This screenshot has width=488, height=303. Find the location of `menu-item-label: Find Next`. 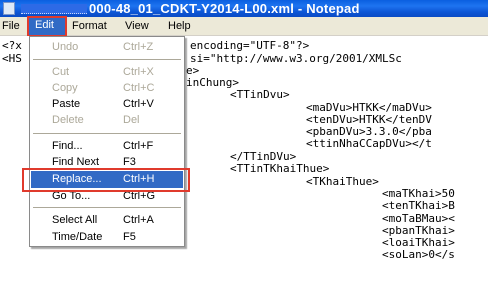

menu-item-label: Find Next is located at coordinates (76, 162).